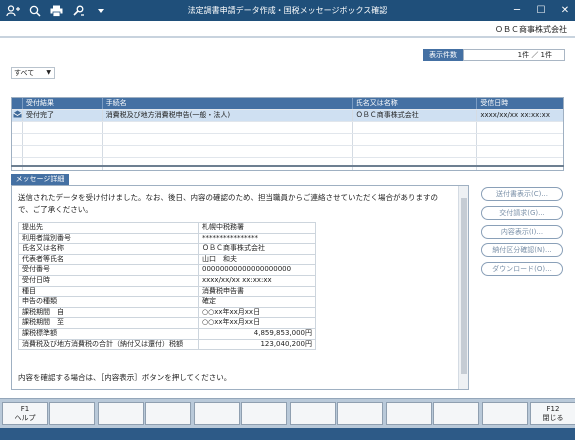 This screenshot has width=575, height=440. I want to click on field-value: 札幌中税務署, so click(257, 228).